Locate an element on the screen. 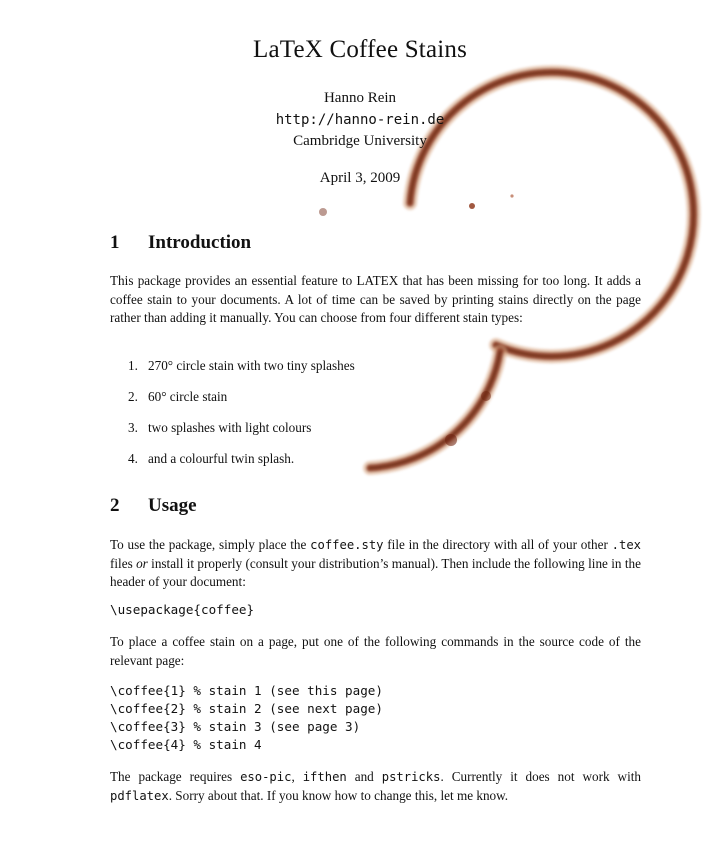 The width and height of the screenshot is (720, 850). code-line: \coffee{1} % stain 1 (see this page) is located at coordinates (246, 690).